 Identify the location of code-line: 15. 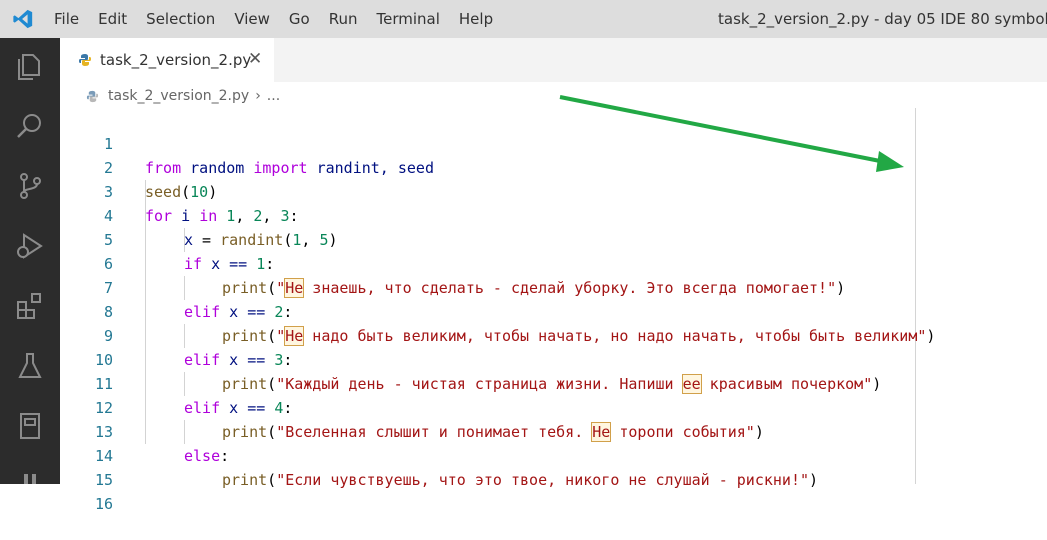
(553, 466).